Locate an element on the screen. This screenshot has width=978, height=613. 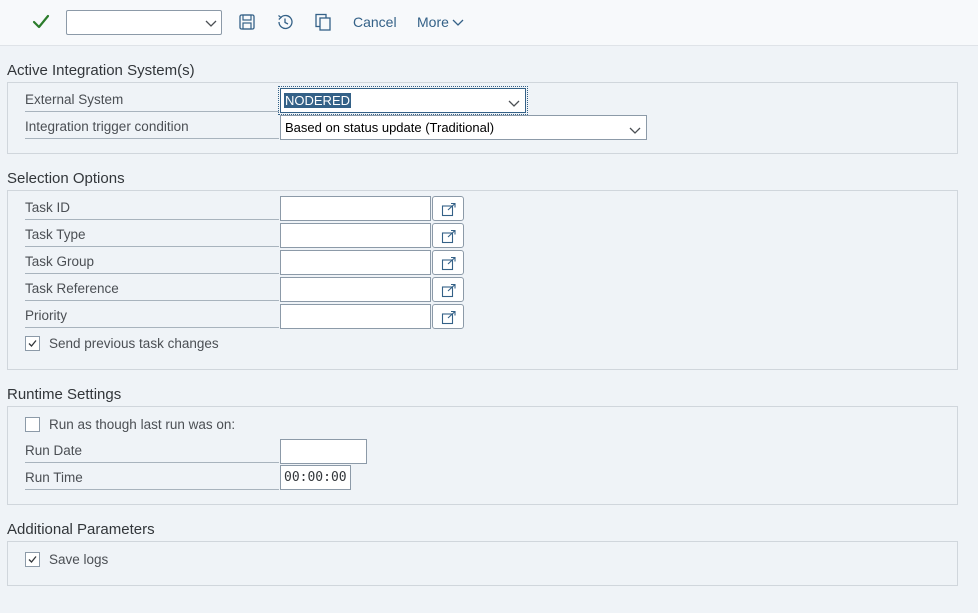
section-title-selection: Selection Options is located at coordinates (66, 178).